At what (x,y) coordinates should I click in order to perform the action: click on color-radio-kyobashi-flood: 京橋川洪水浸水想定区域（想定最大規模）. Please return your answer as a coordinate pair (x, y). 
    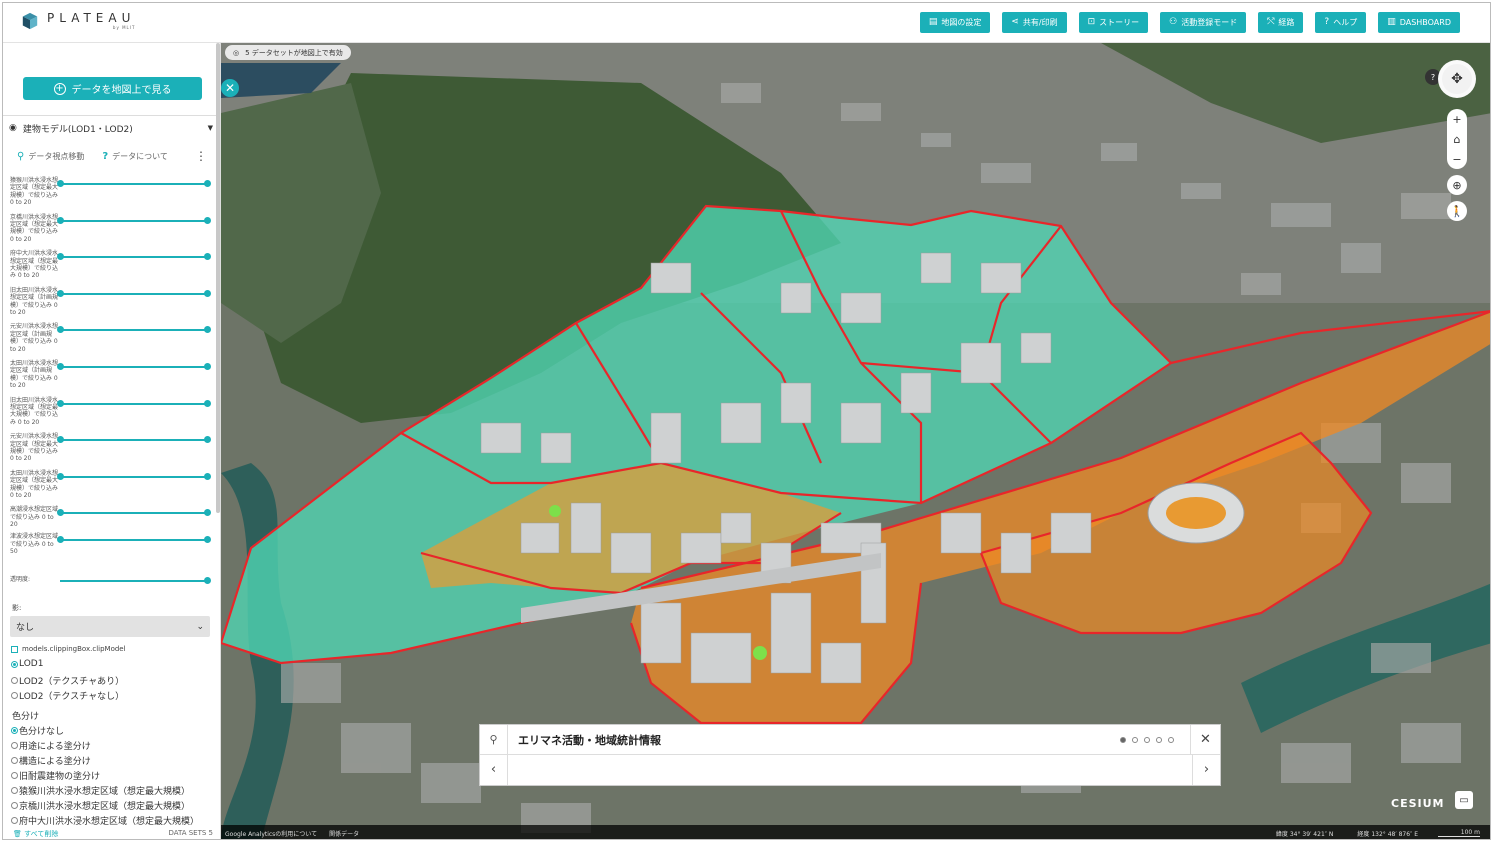
    Looking at the image, I should click on (100, 805).